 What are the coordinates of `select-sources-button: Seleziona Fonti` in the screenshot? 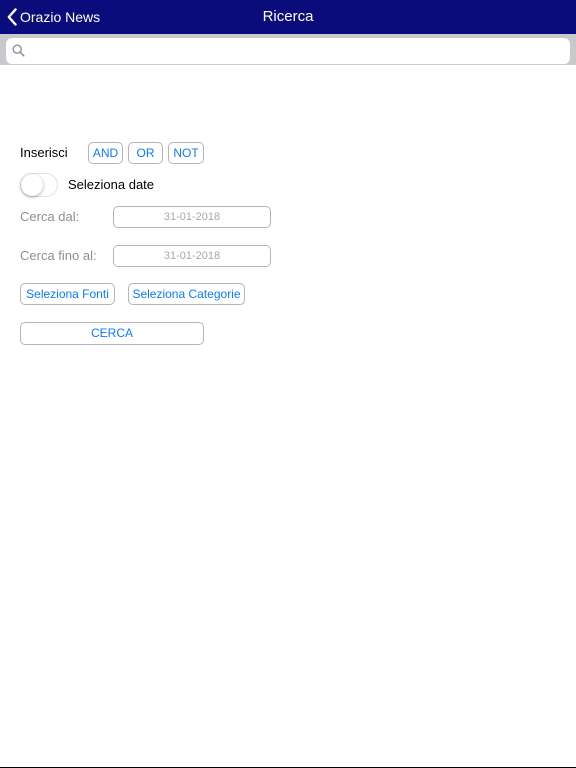 It's located at (67, 294).